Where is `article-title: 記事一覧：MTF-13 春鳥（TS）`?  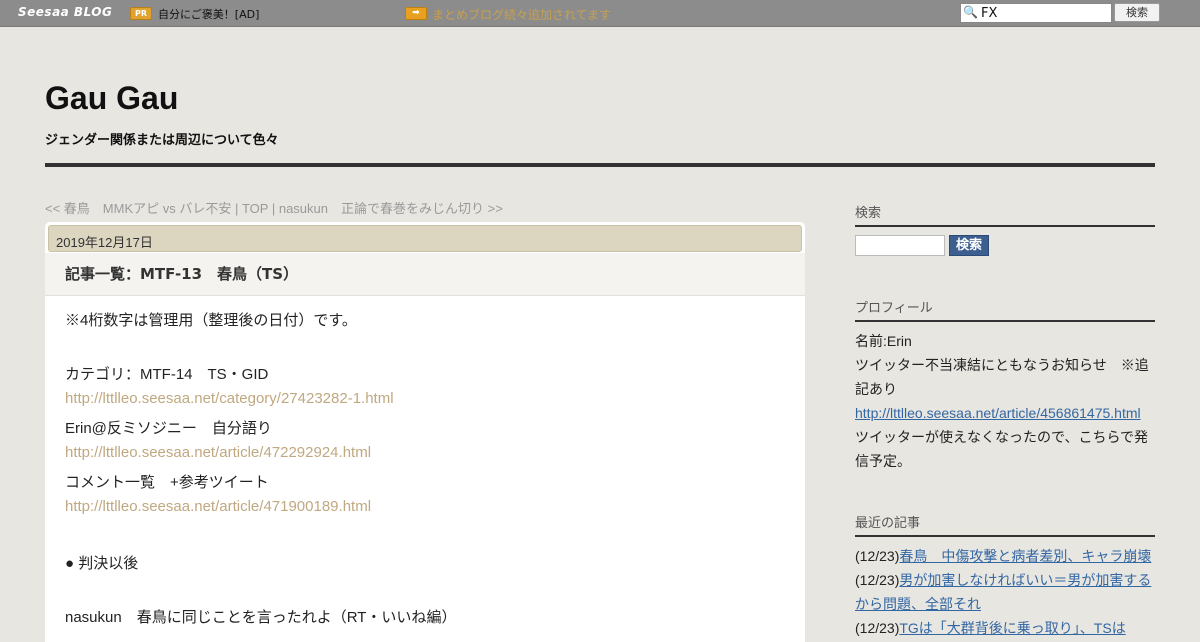
article-title: 記事一覧：MTF-13 春鳥（TS） is located at coordinates (181, 273).